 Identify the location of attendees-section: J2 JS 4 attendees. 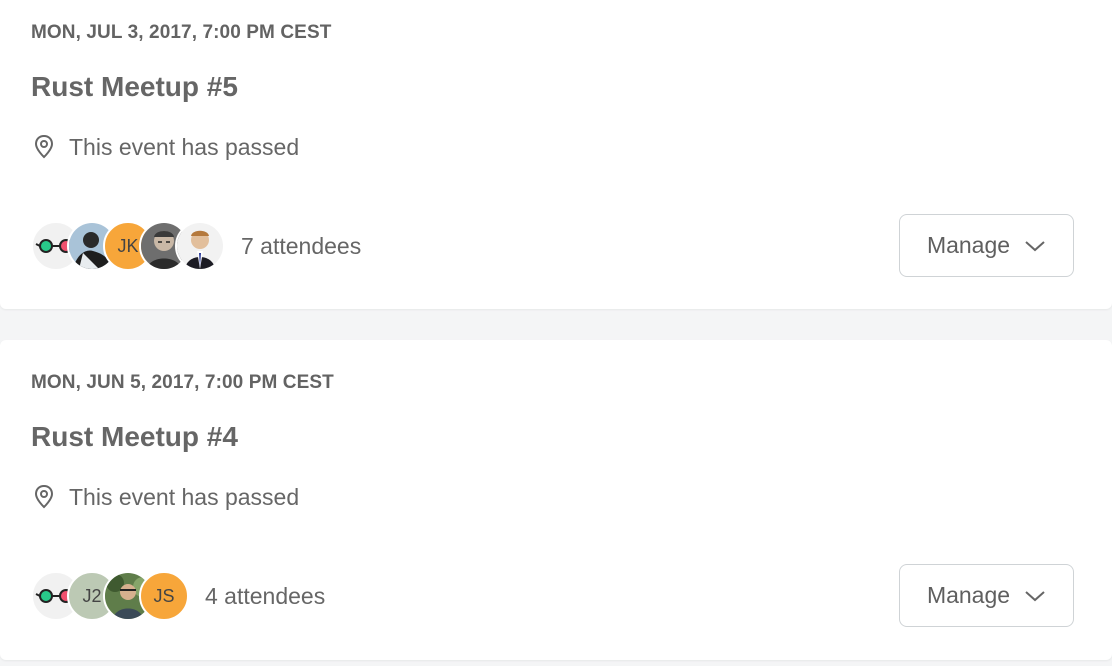
(178, 596).